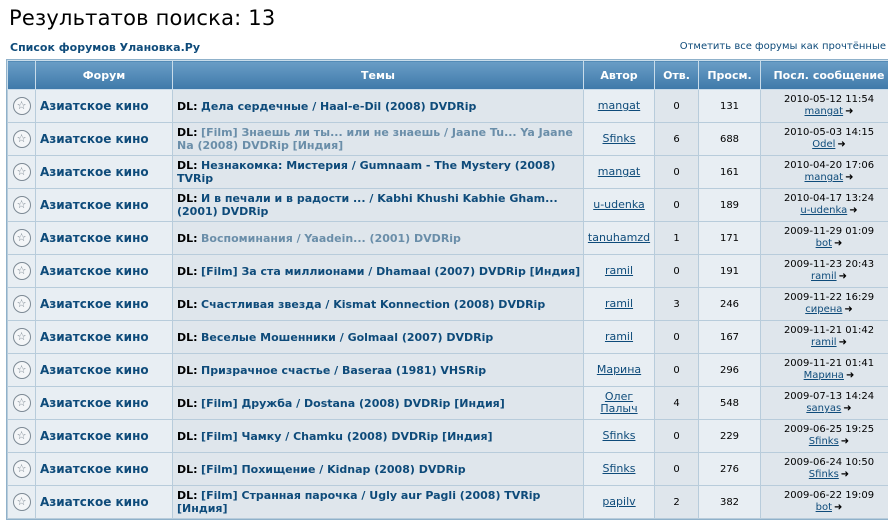 This screenshot has width=888, height=532. I want to click on header-icon, so click(21, 75).